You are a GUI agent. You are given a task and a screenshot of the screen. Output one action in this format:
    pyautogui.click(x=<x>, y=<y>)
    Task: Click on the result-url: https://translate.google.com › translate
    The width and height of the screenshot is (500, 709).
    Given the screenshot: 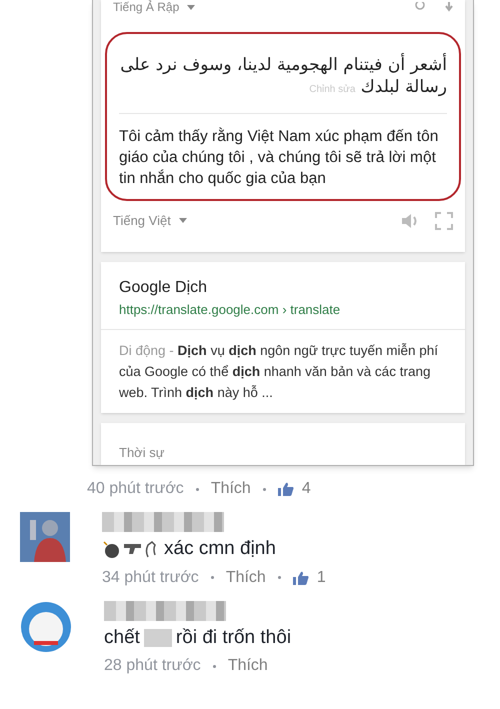 What is the action you would take?
    pyautogui.click(x=230, y=309)
    